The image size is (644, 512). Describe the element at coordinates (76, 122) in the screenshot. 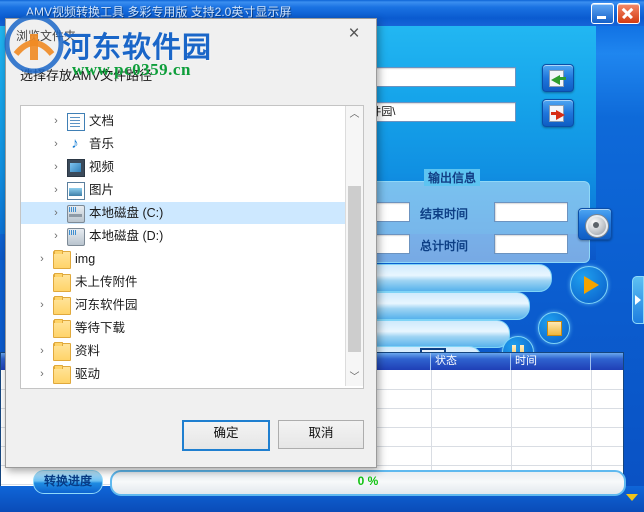

I see `document-icon` at that location.